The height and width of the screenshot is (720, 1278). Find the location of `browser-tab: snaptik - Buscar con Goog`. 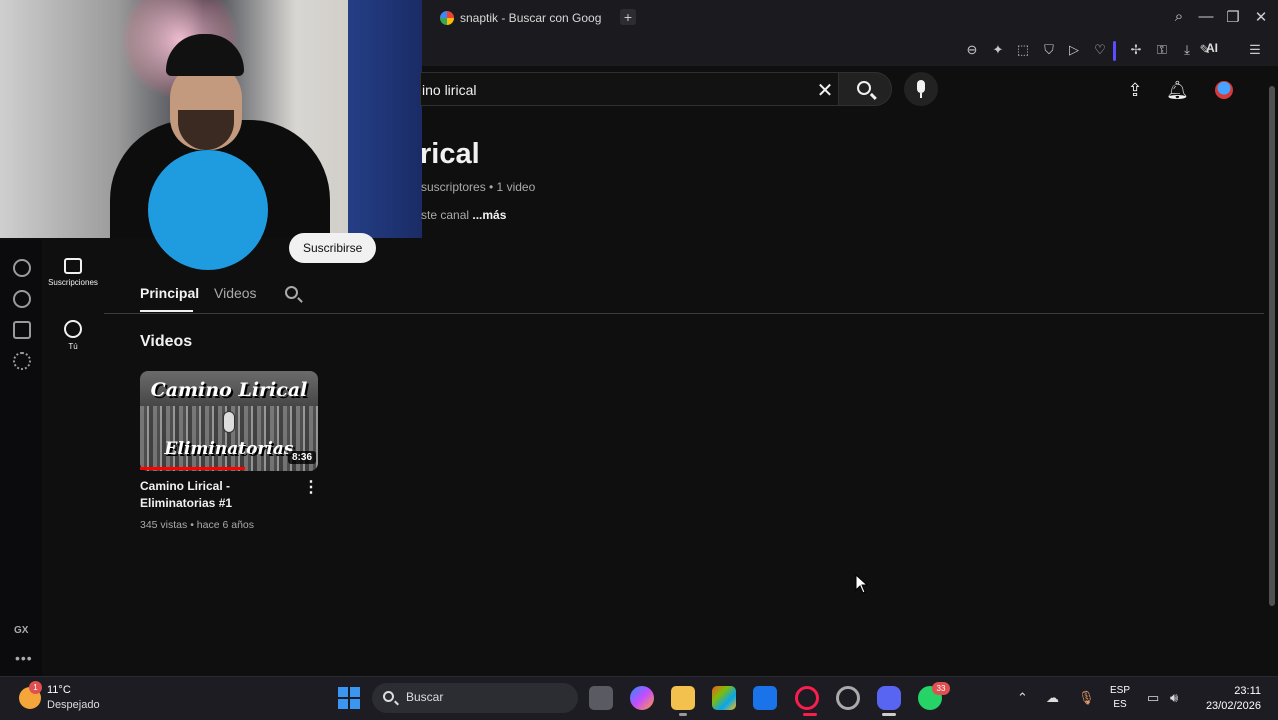

browser-tab: snaptik - Buscar con Goog is located at coordinates (520, 18).